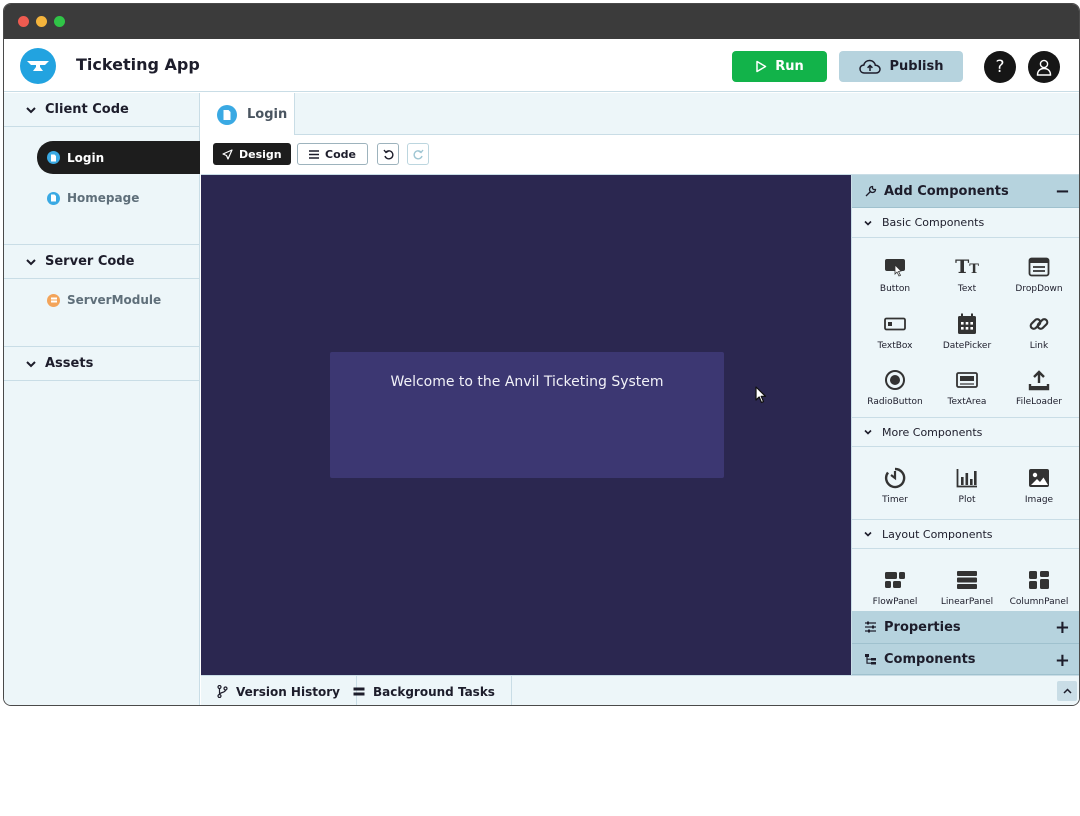 This screenshot has width=1080, height=816. I want to click on run-button: Run, so click(779, 66).